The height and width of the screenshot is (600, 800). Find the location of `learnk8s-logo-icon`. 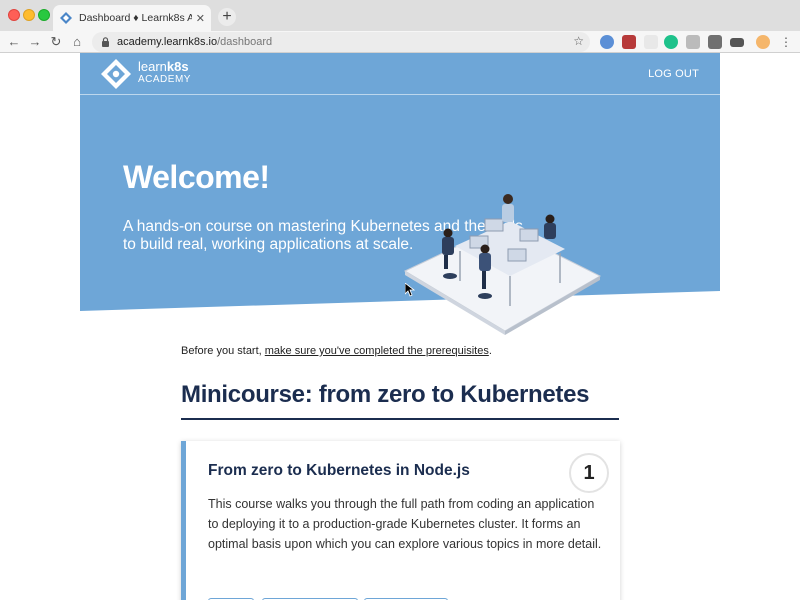

learnk8s-logo-icon is located at coordinates (116, 74).